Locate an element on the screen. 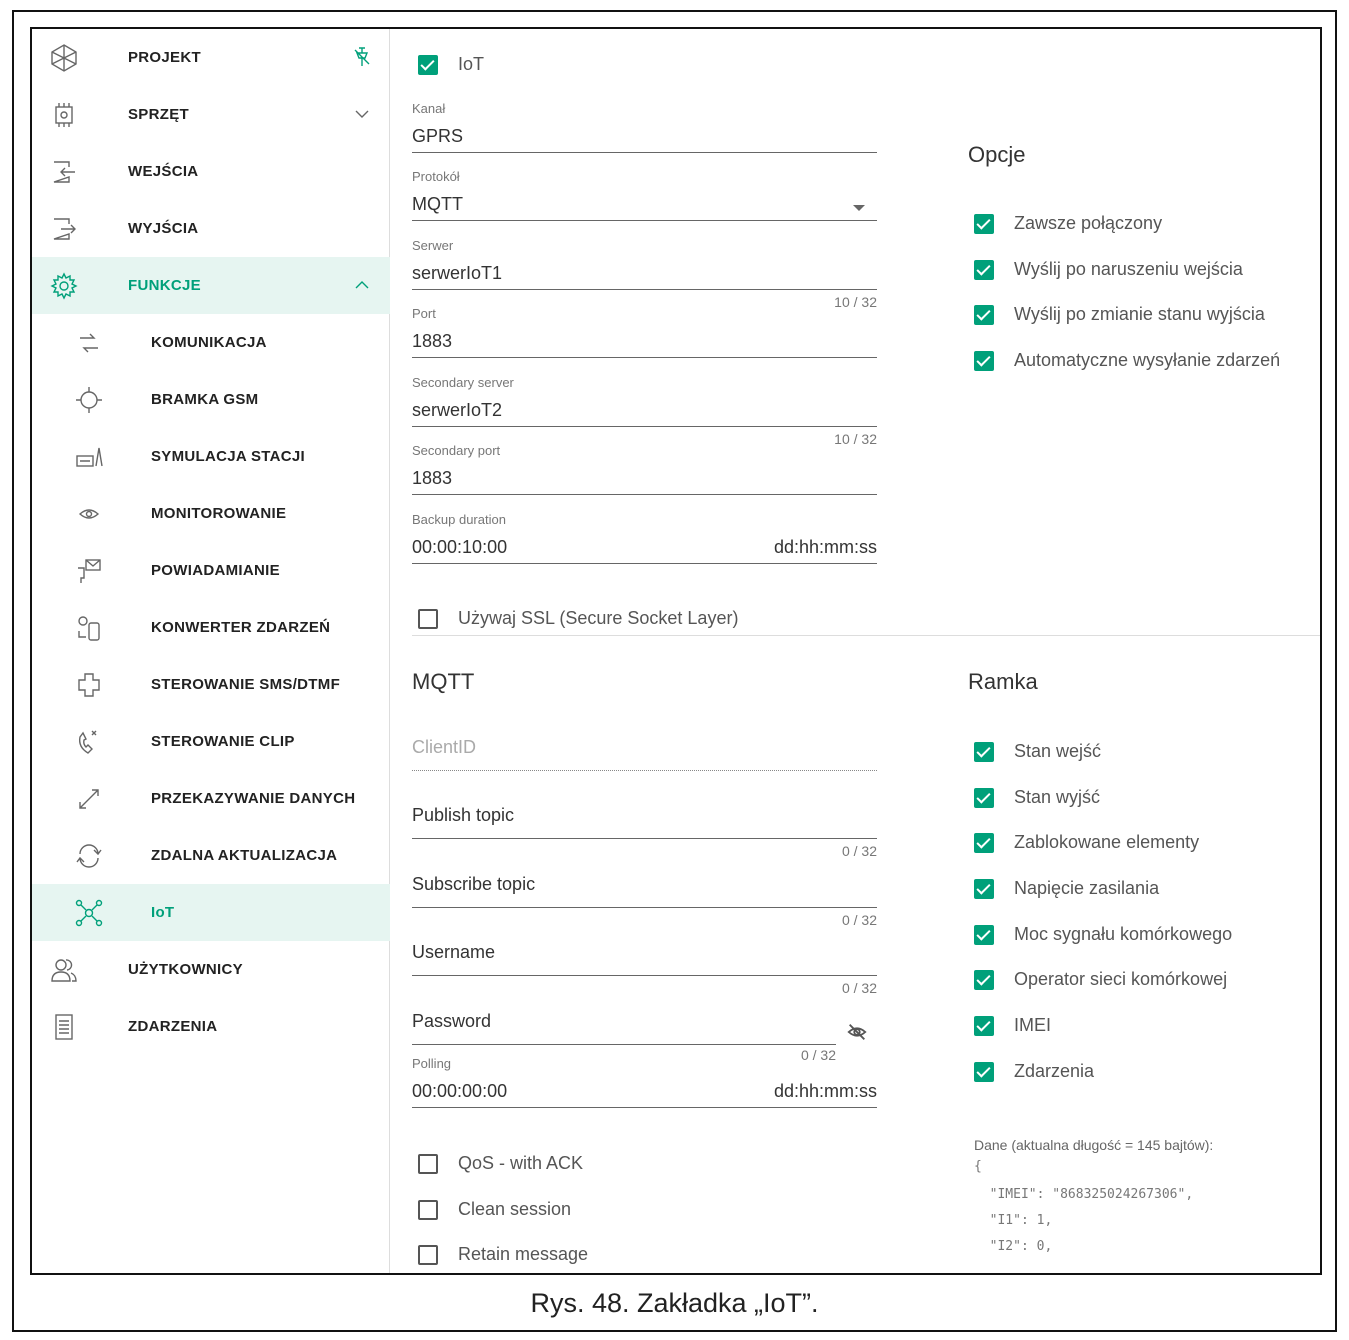 The image size is (1349, 1340). secondary-port-field: Secondary port 1883 is located at coordinates (644, 469).